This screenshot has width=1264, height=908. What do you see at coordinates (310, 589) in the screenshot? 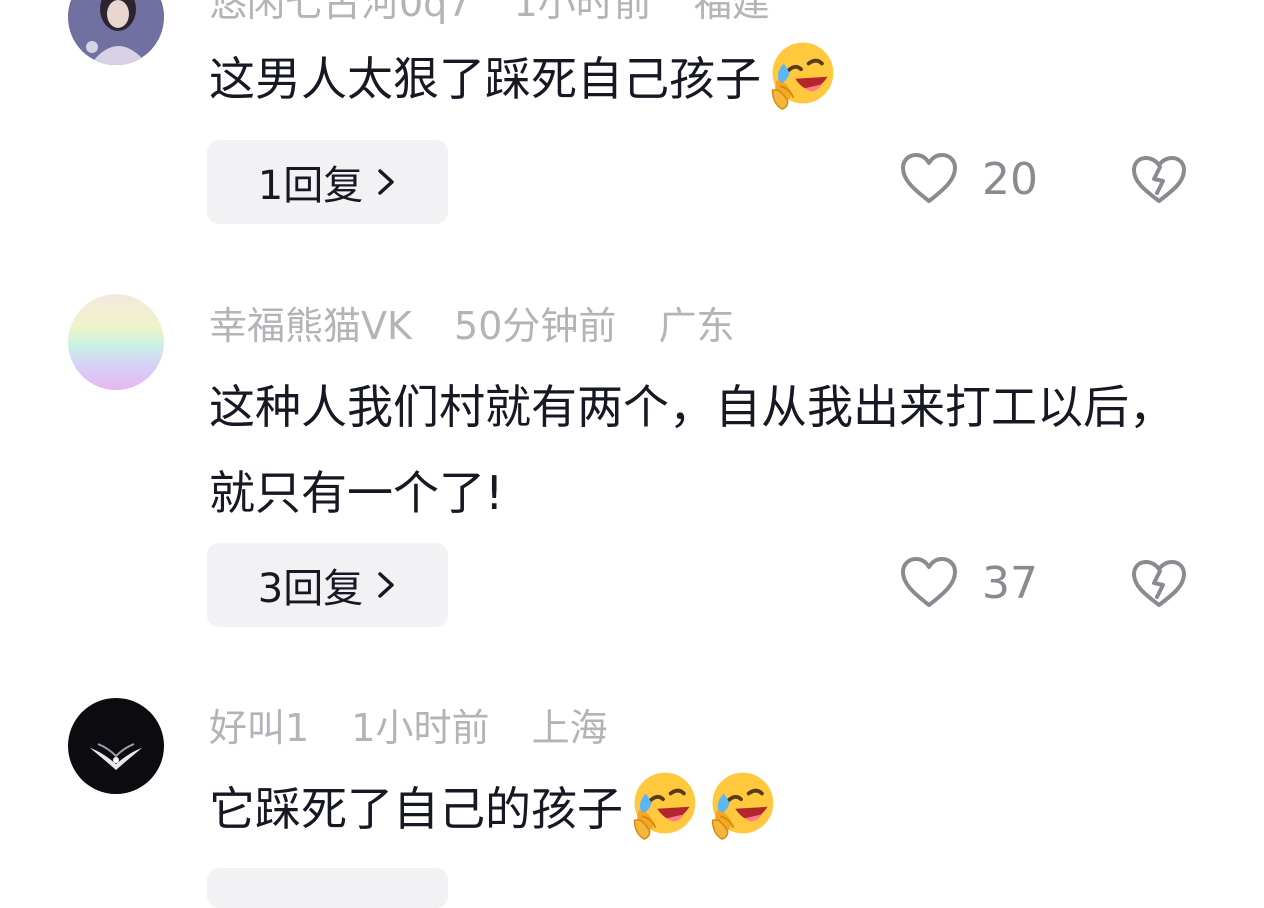
I see `replies-count-label: 3回复` at bounding box center [310, 589].